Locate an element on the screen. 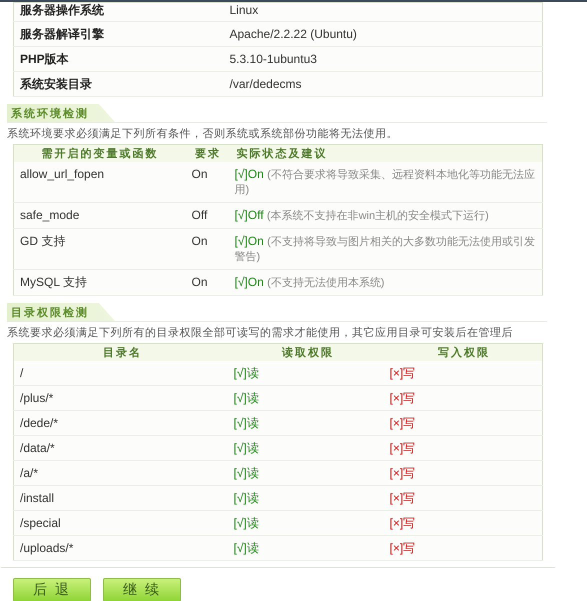  section-header: 系统环境检测 is located at coordinates (61, 113).